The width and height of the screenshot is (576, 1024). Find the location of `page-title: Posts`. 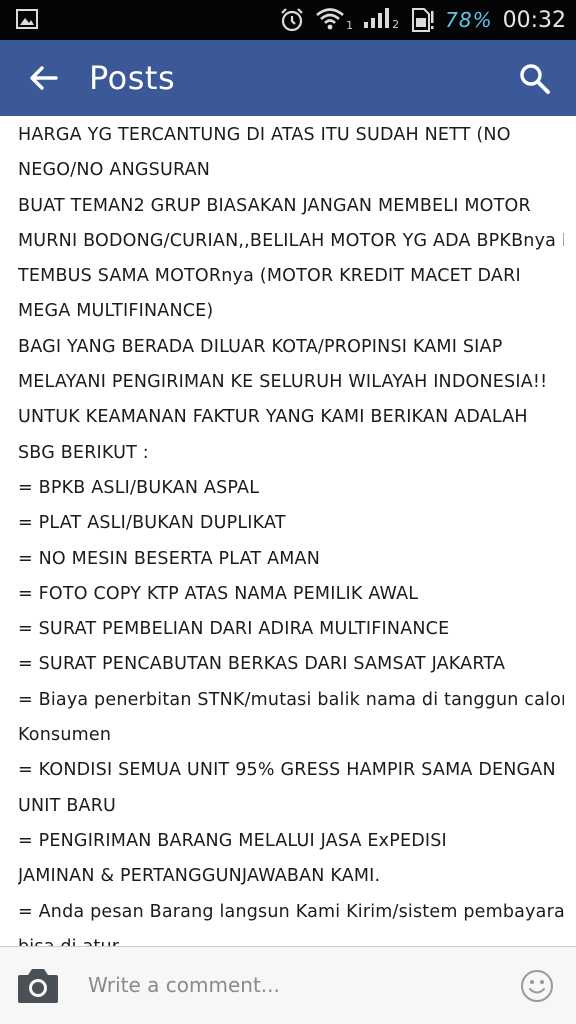

page-title: Posts is located at coordinates (132, 78).